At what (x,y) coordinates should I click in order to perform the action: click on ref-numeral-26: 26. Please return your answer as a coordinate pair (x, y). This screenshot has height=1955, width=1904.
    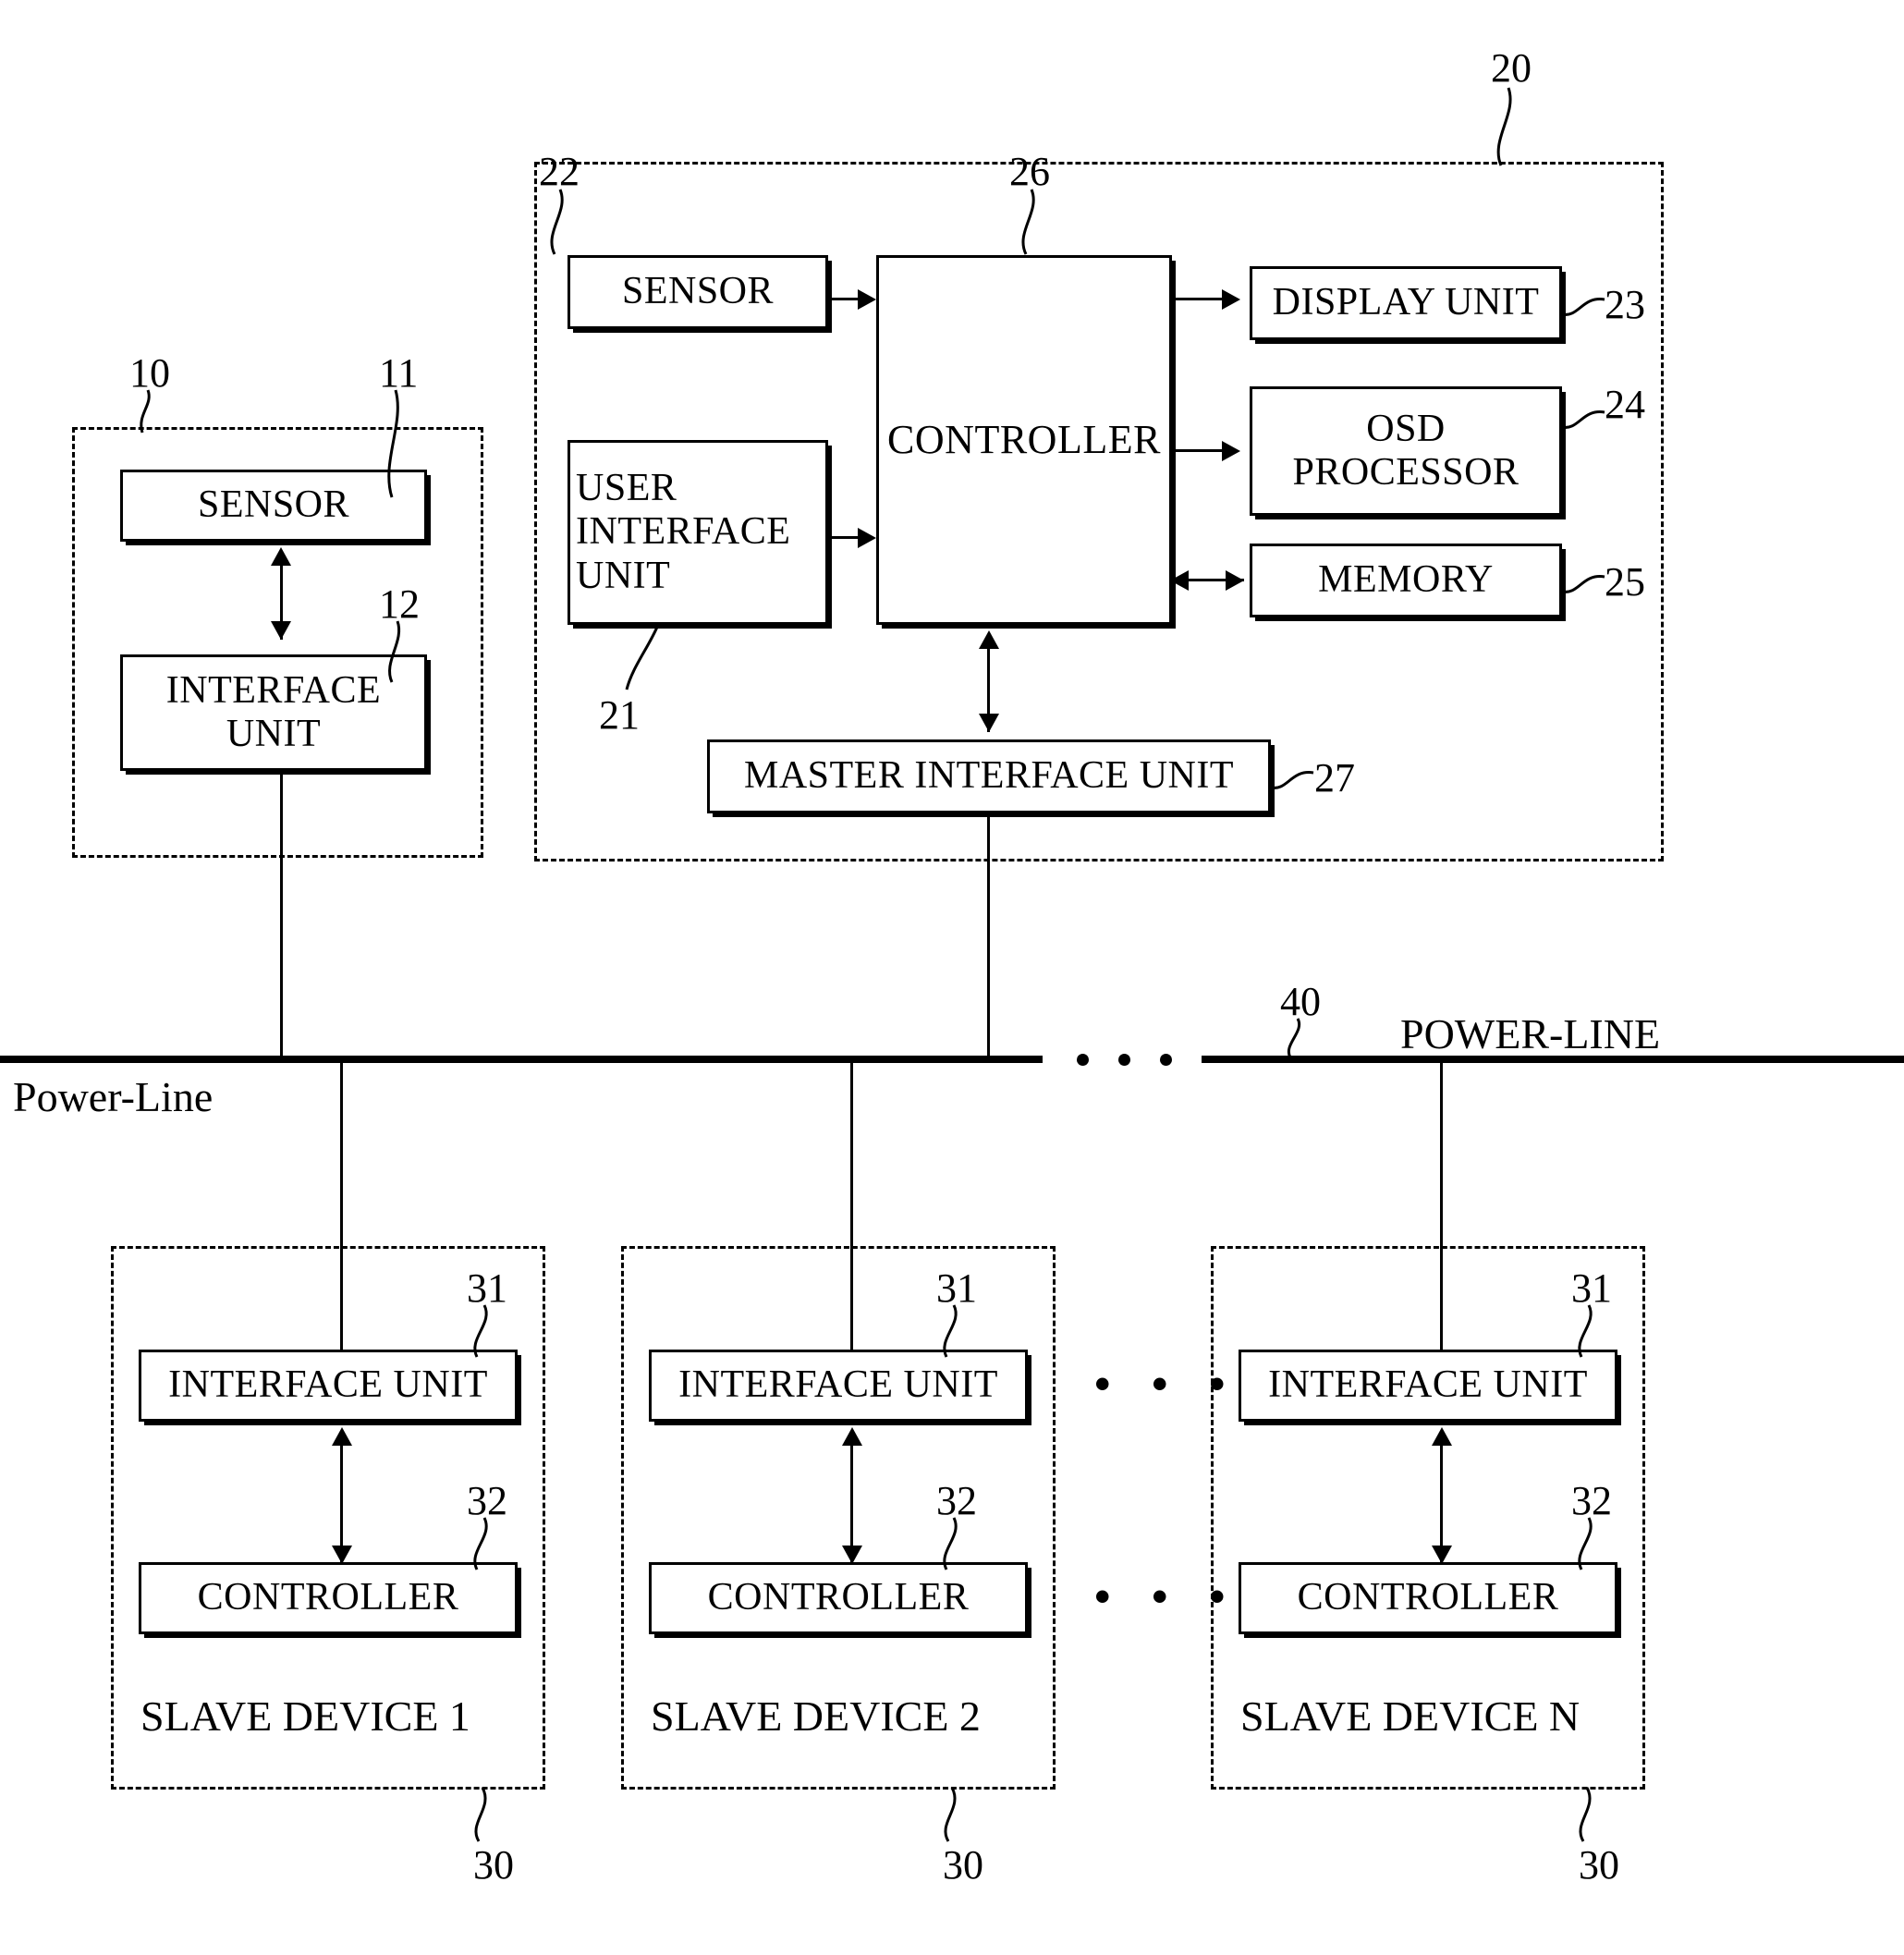
    Looking at the image, I should click on (1029, 172).